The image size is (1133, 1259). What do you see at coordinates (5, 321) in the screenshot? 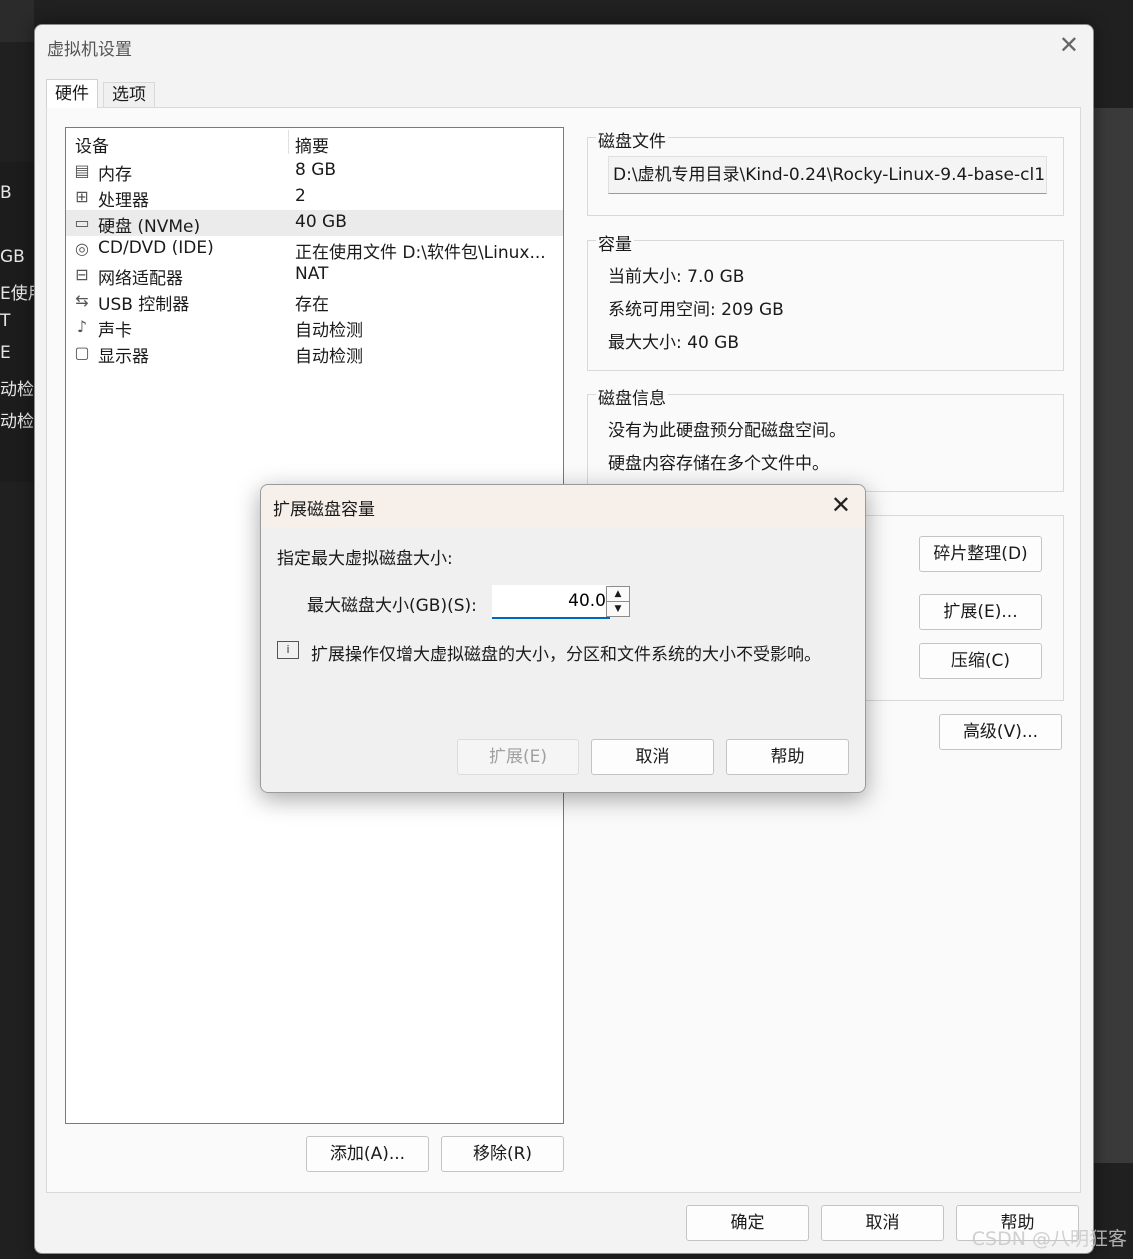
I see `background-text: T` at bounding box center [5, 321].